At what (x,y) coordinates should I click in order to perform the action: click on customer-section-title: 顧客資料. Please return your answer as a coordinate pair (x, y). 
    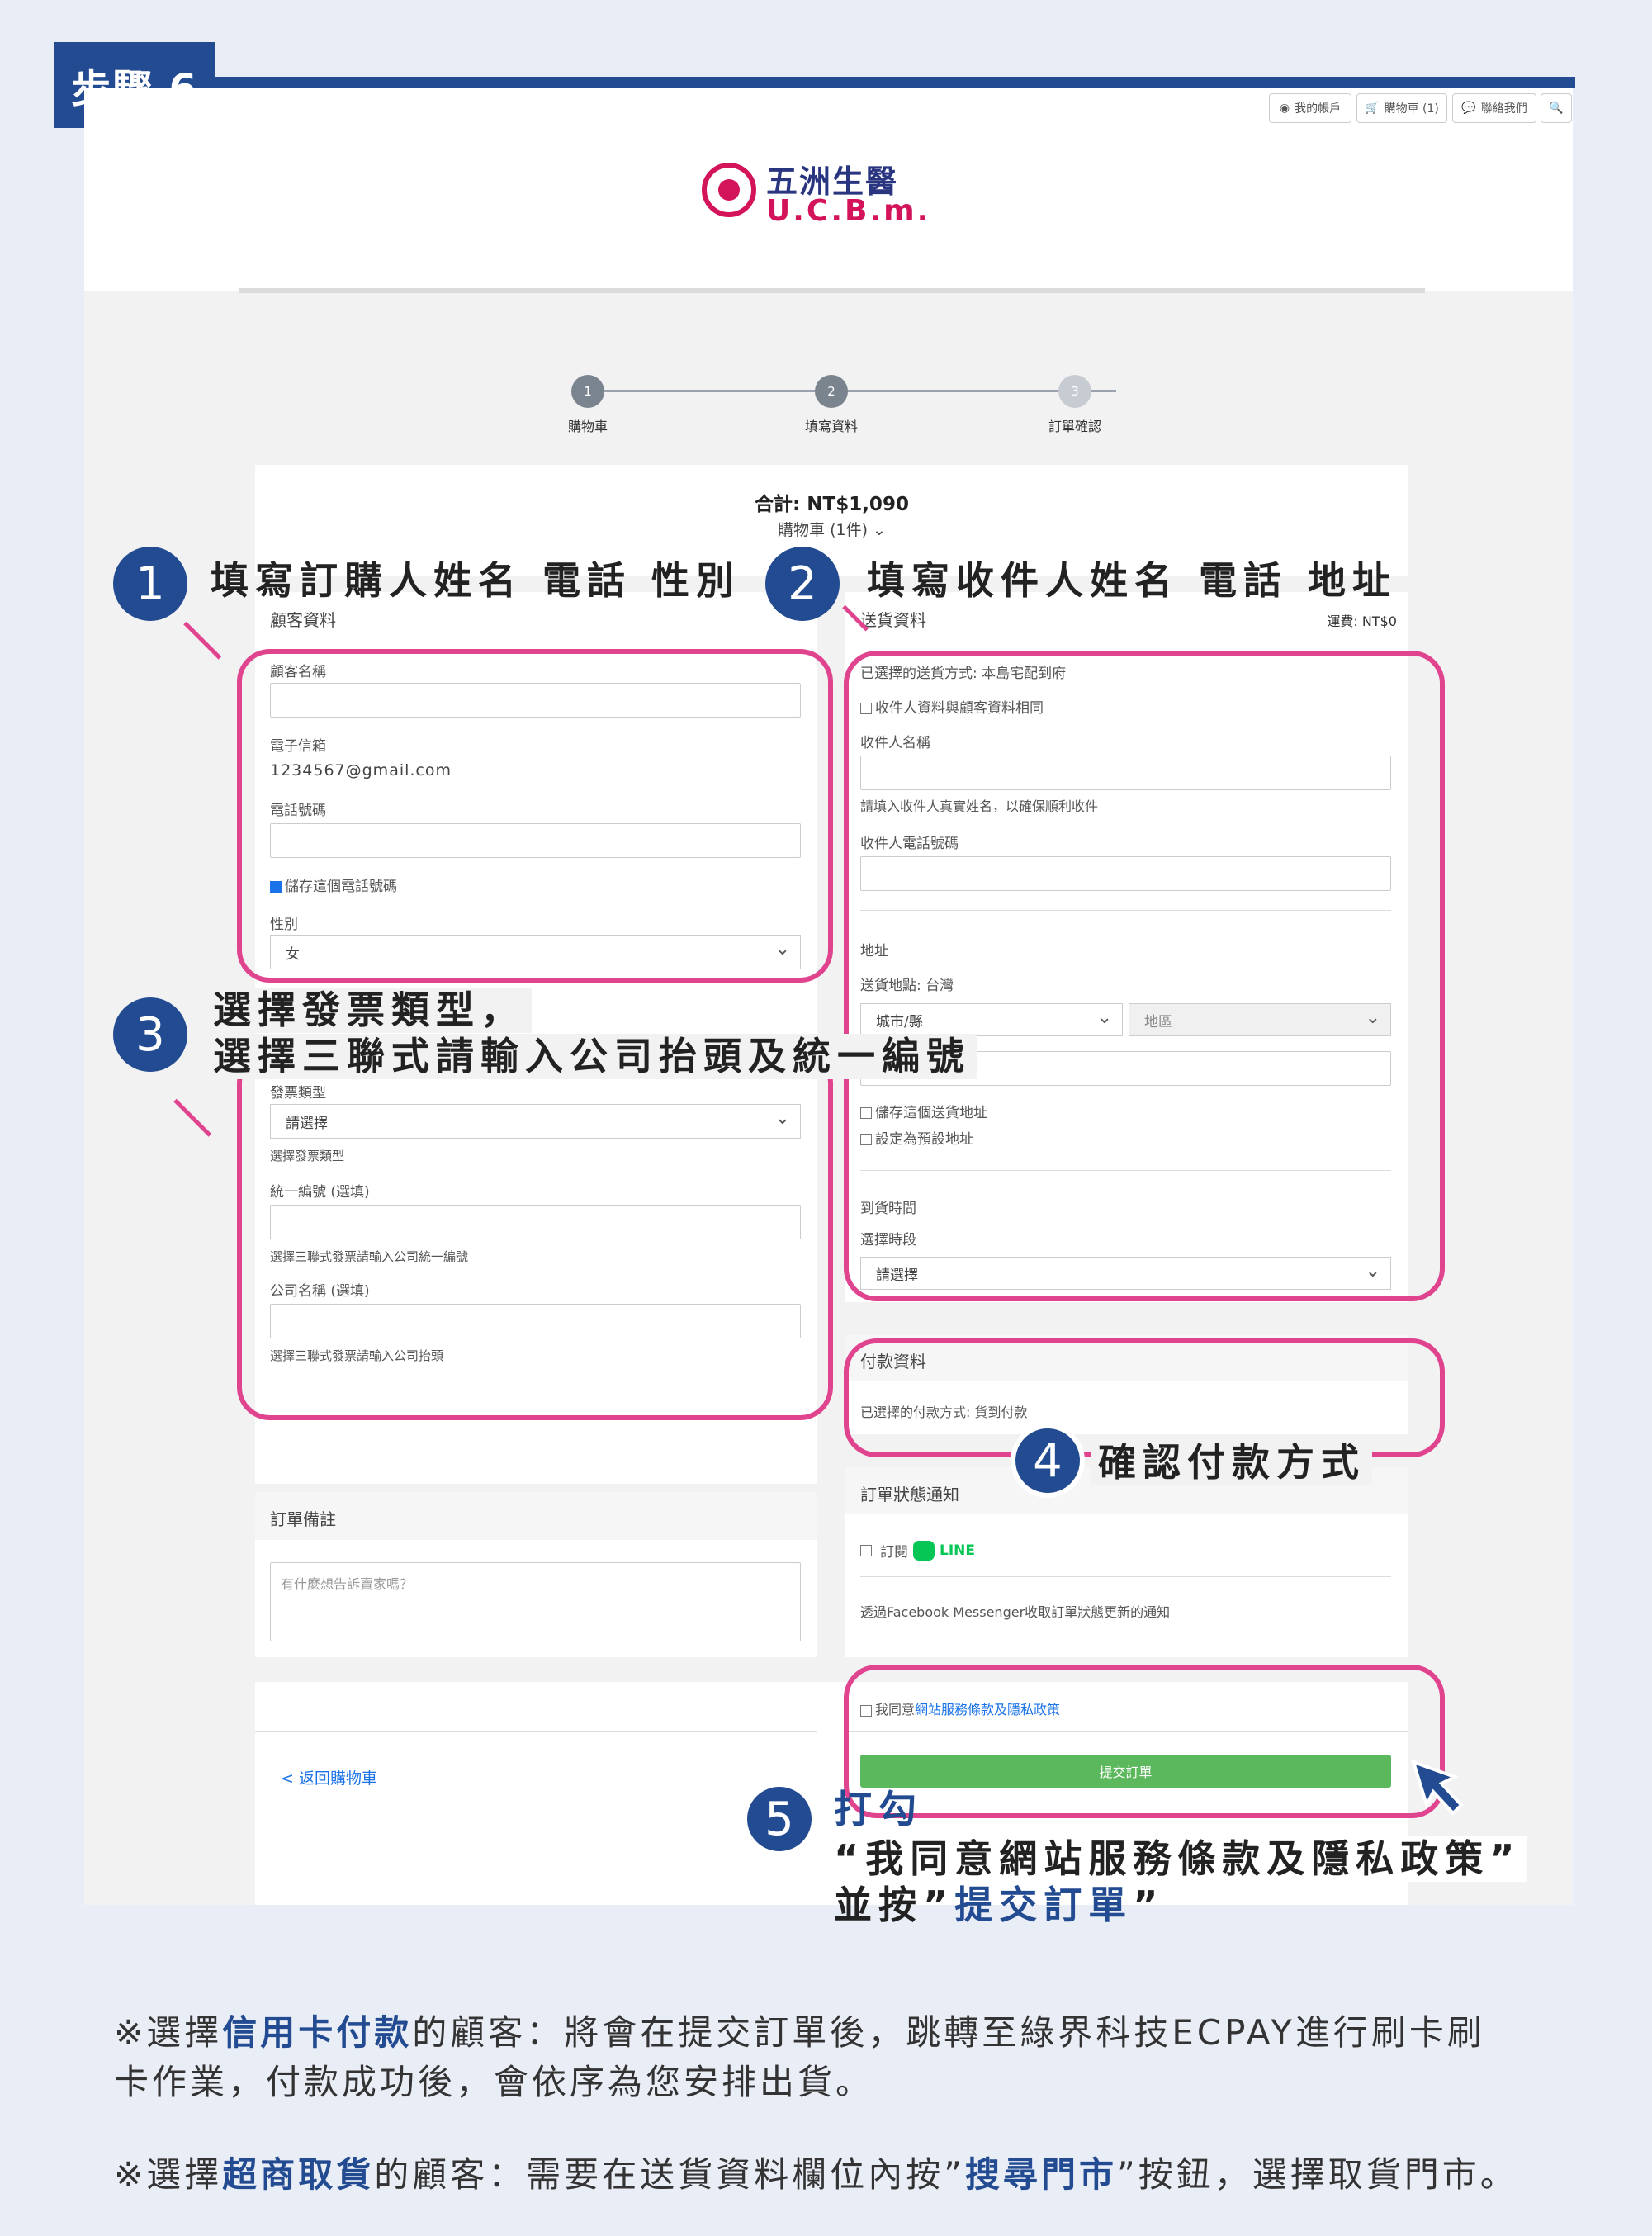
    Looking at the image, I should click on (303, 620).